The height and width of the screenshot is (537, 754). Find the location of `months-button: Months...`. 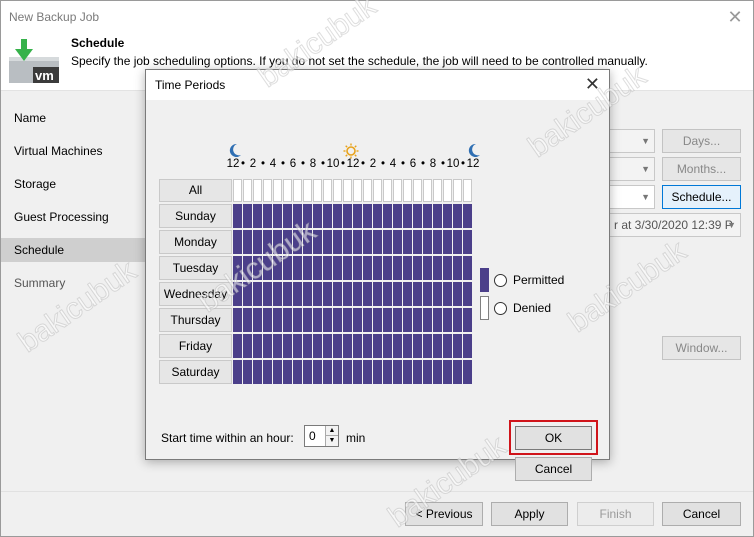

months-button: Months... is located at coordinates (701, 169).